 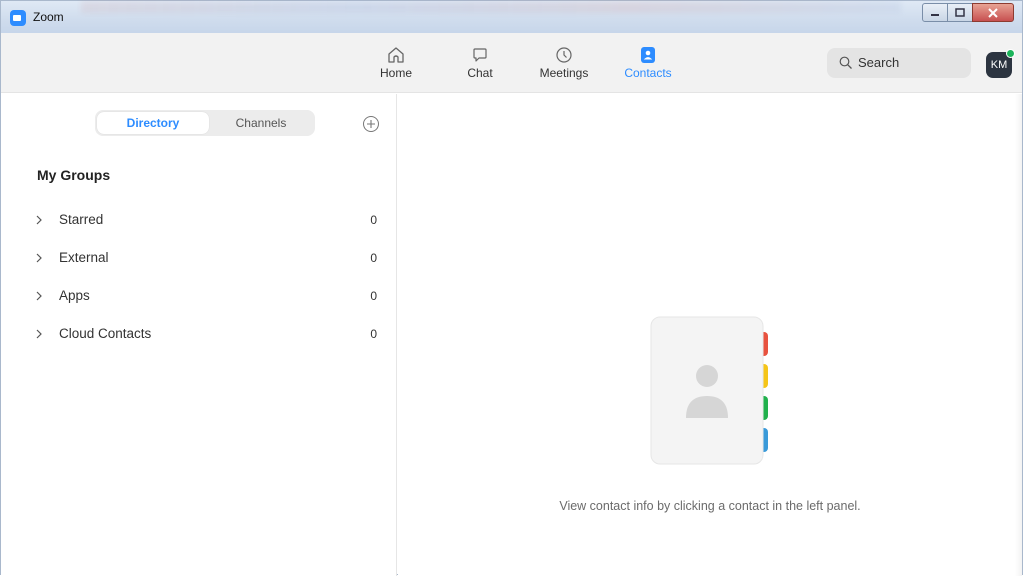 I want to click on nav-chat-label: Chat, so click(x=480, y=73).